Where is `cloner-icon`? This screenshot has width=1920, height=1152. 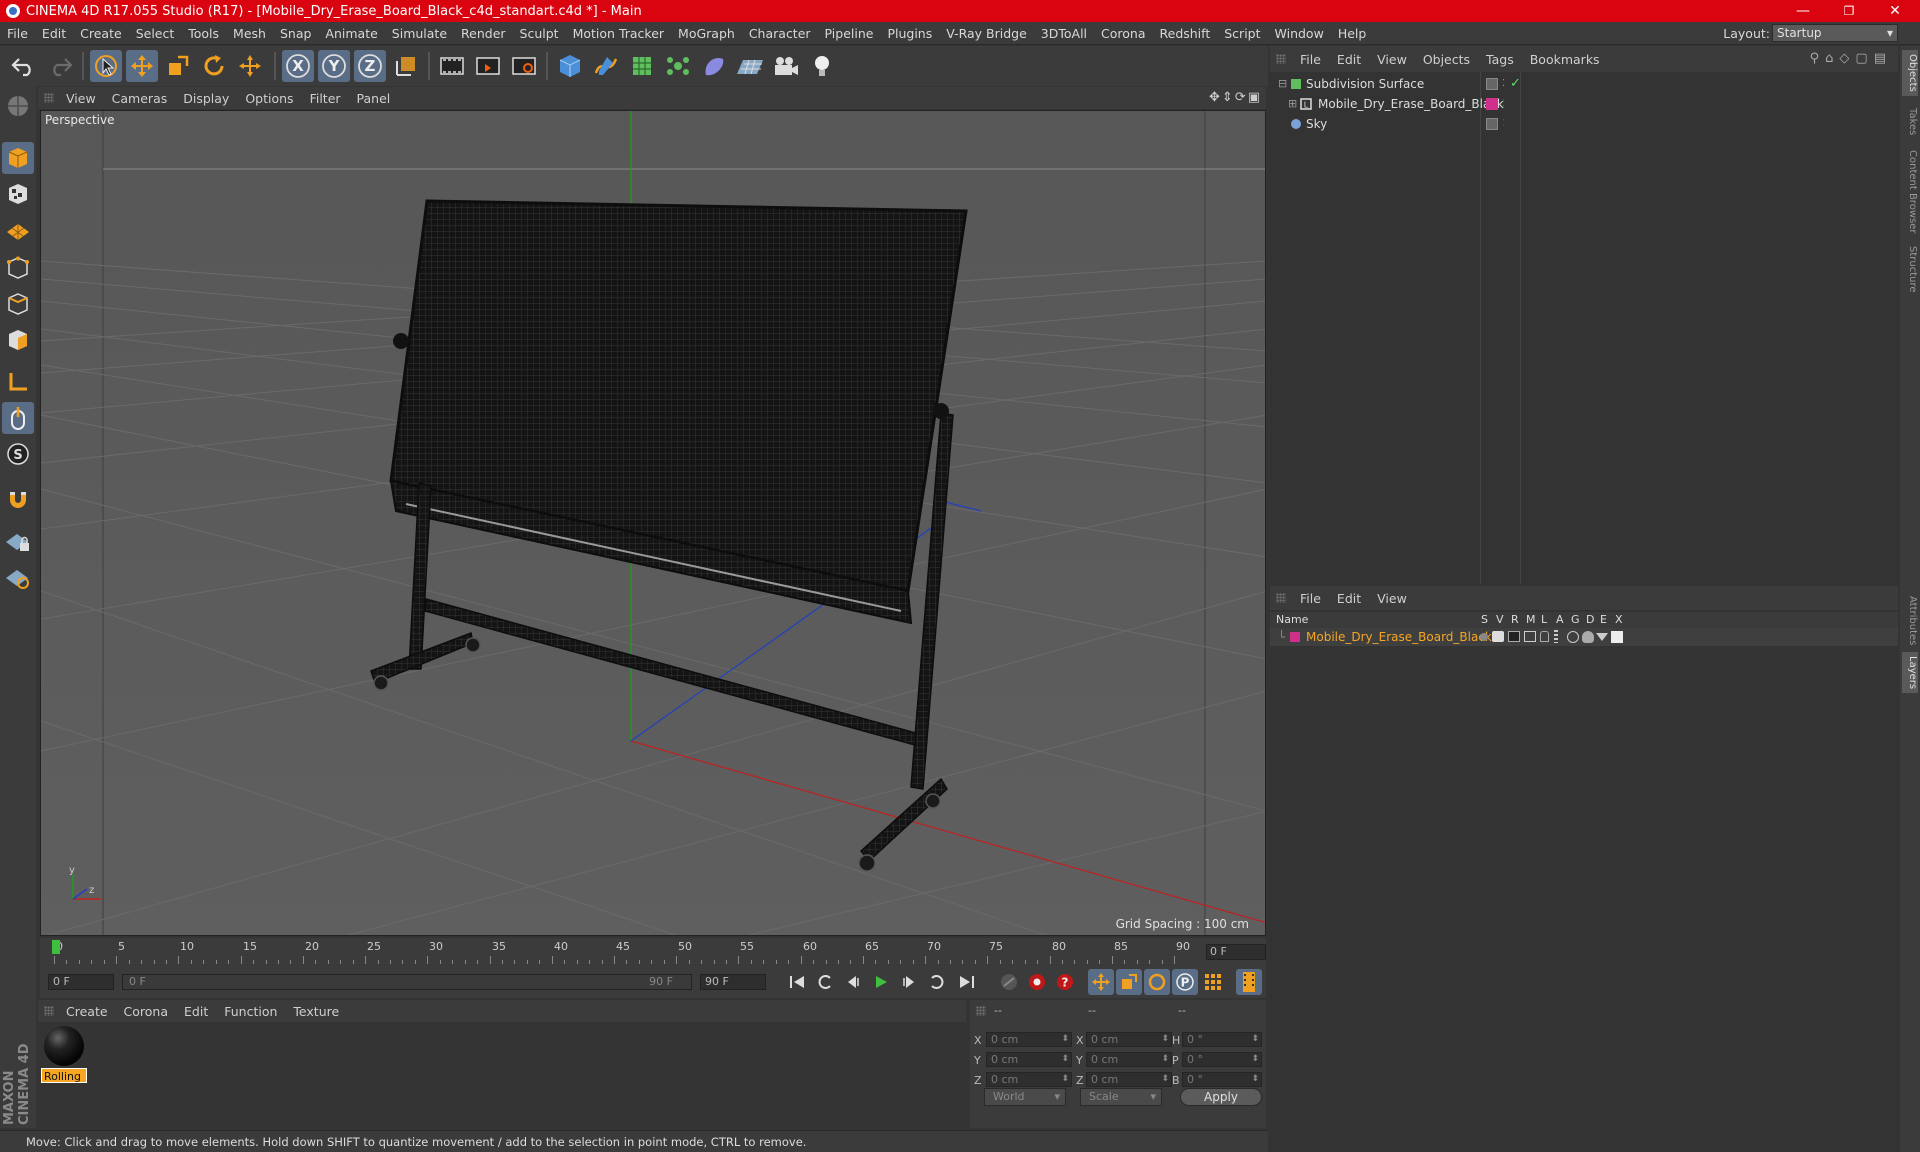
cloner-icon is located at coordinates (678, 66).